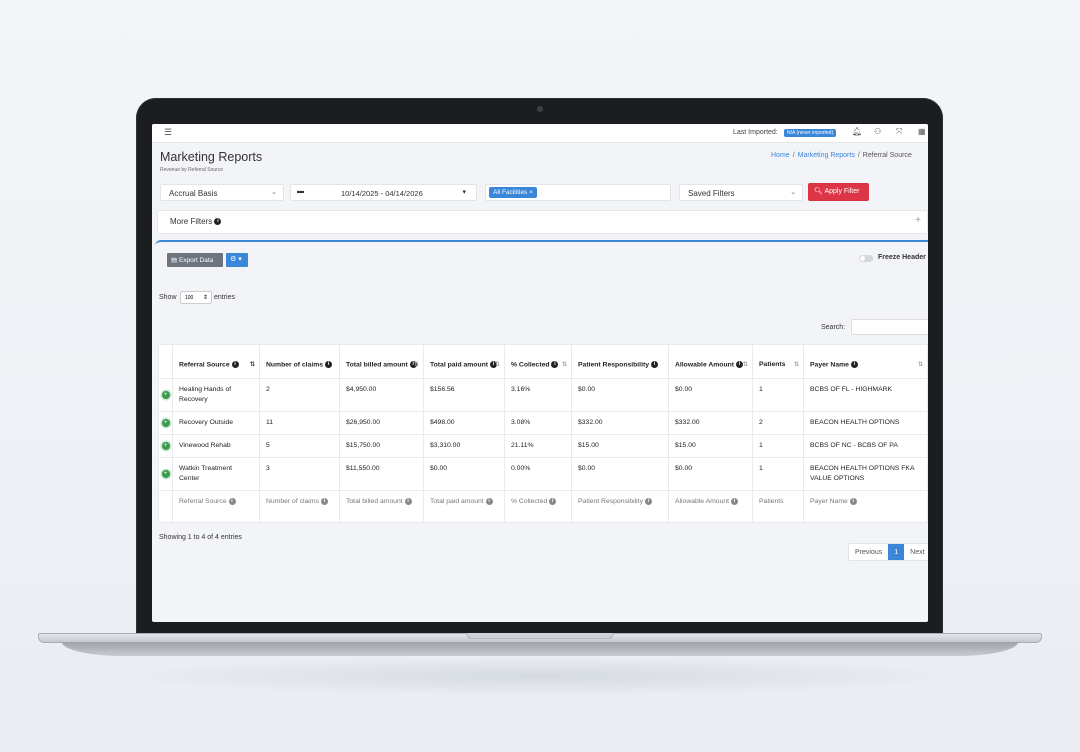  Describe the element at coordinates (205, 298) in the screenshot. I see `updown-icon: ⇕` at that location.